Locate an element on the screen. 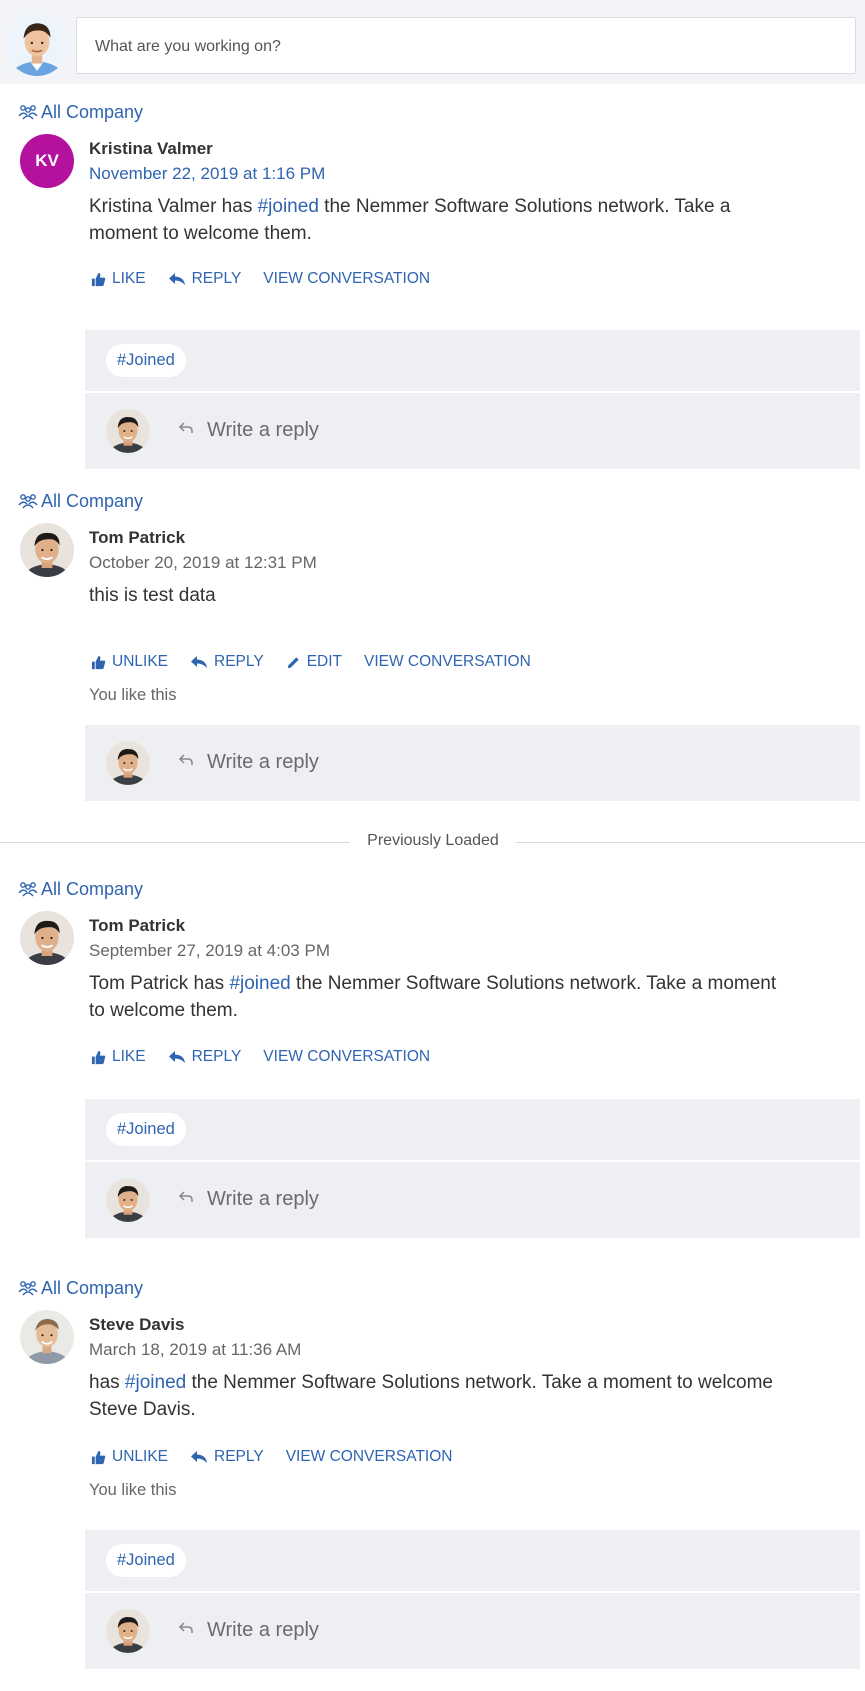 Image resolution: width=865 pixels, height=1691 pixels. post-date: September 27, 2019 at 4:03 PM is located at coordinates (209, 951).